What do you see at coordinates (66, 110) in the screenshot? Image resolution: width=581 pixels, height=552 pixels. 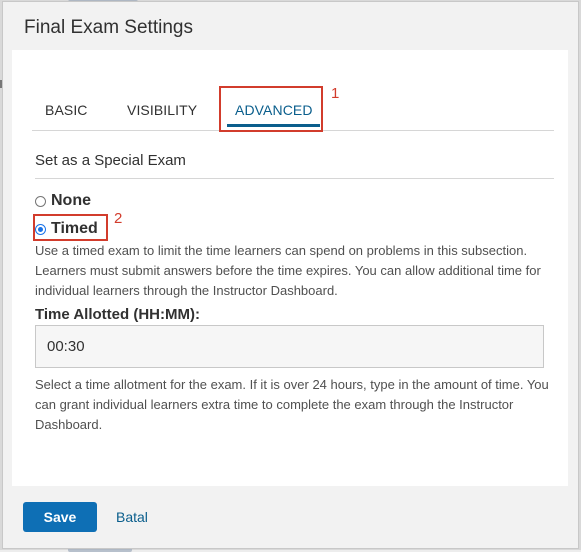 I see `tab-basic: BASIC` at bounding box center [66, 110].